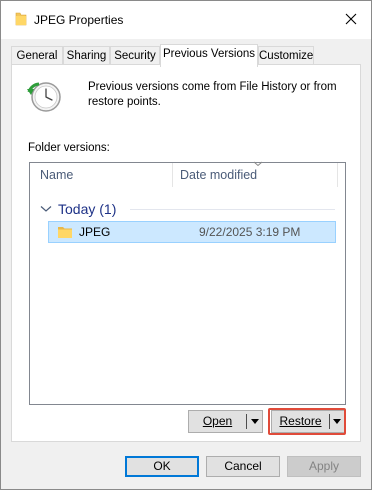 This screenshot has width=372, height=490. Describe the element at coordinates (79, 20) in the screenshot. I see `window-title: JPEG Properties` at that location.